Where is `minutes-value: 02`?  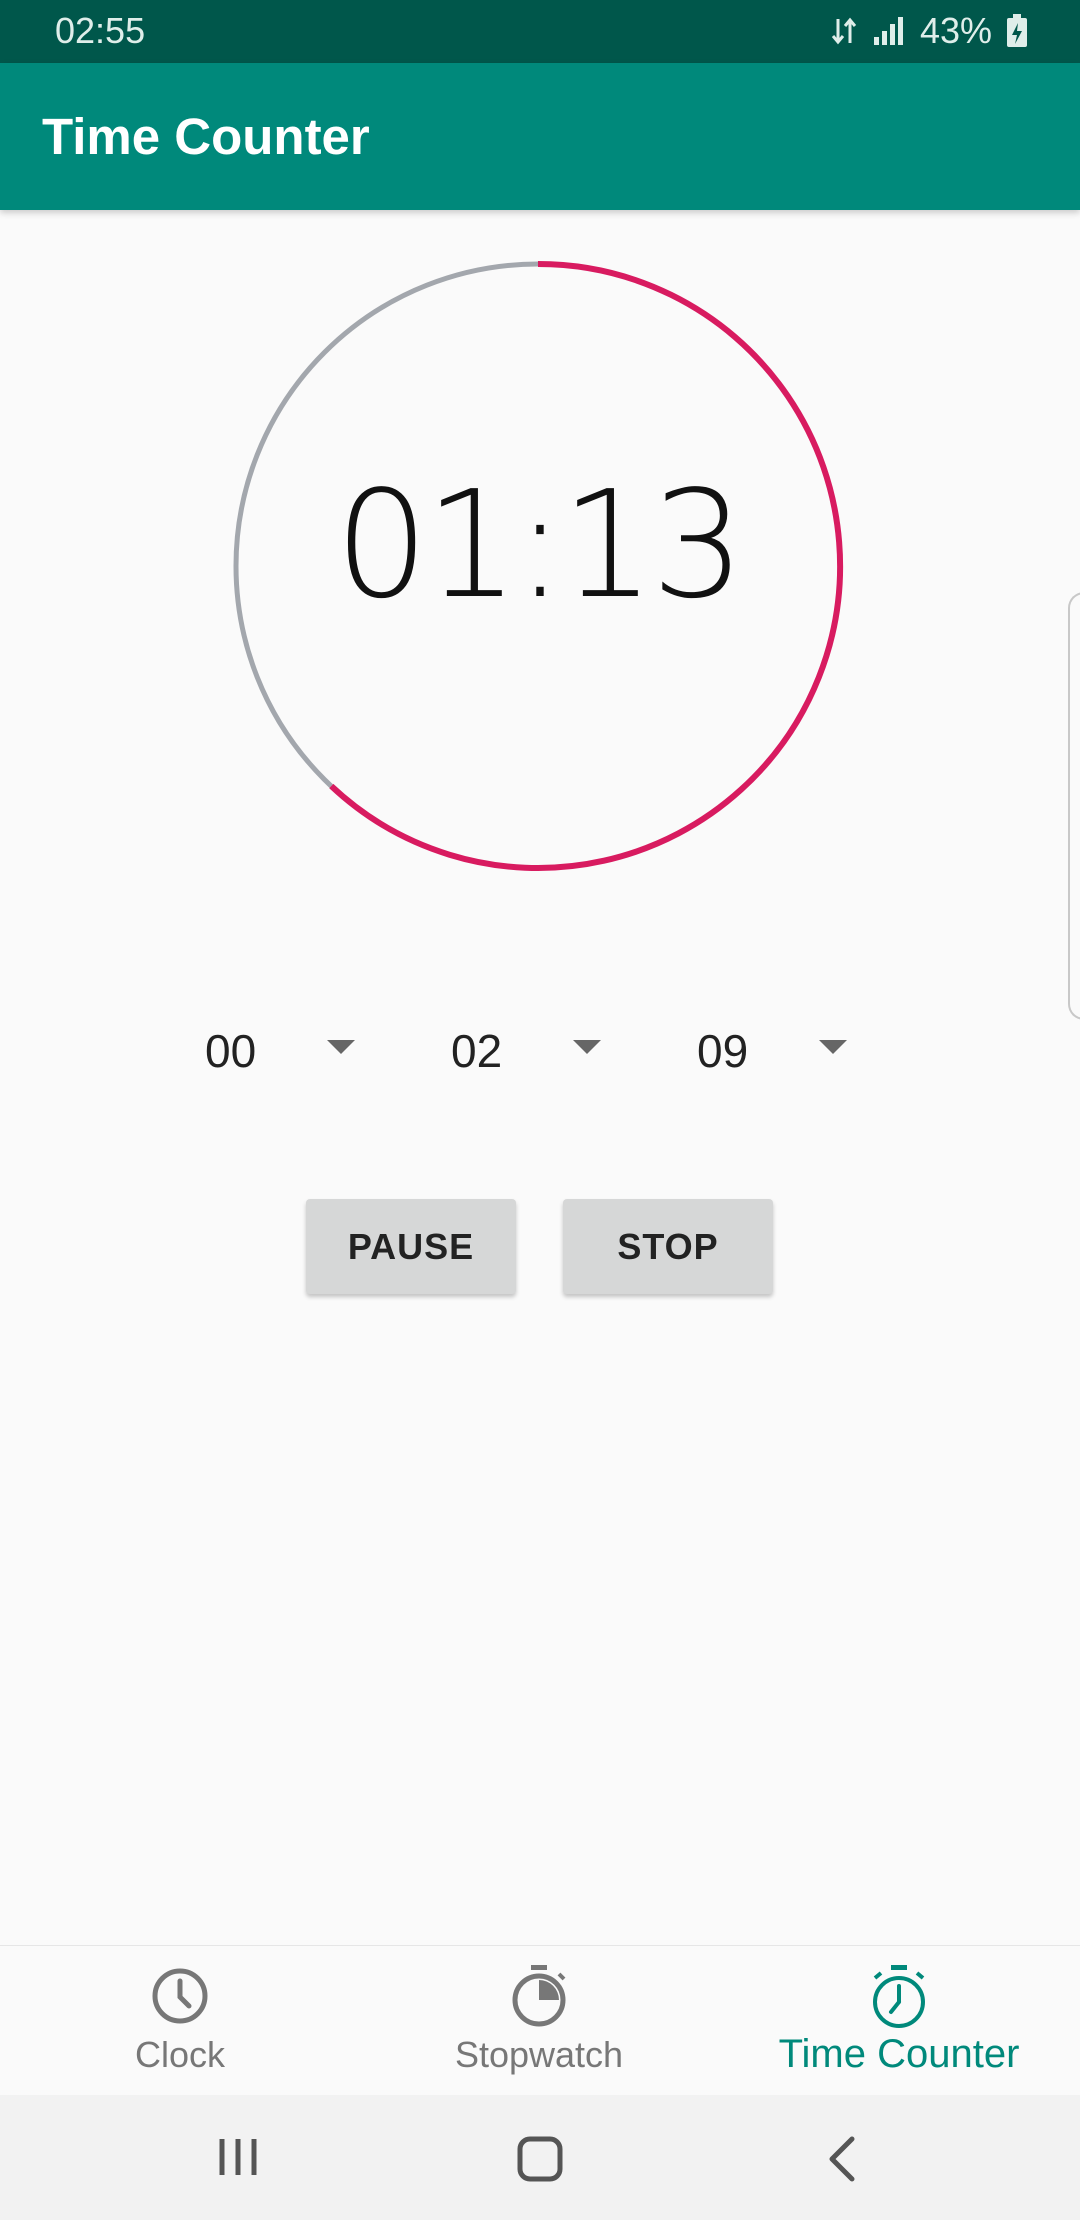
minutes-value: 02 is located at coordinates (477, 1051).